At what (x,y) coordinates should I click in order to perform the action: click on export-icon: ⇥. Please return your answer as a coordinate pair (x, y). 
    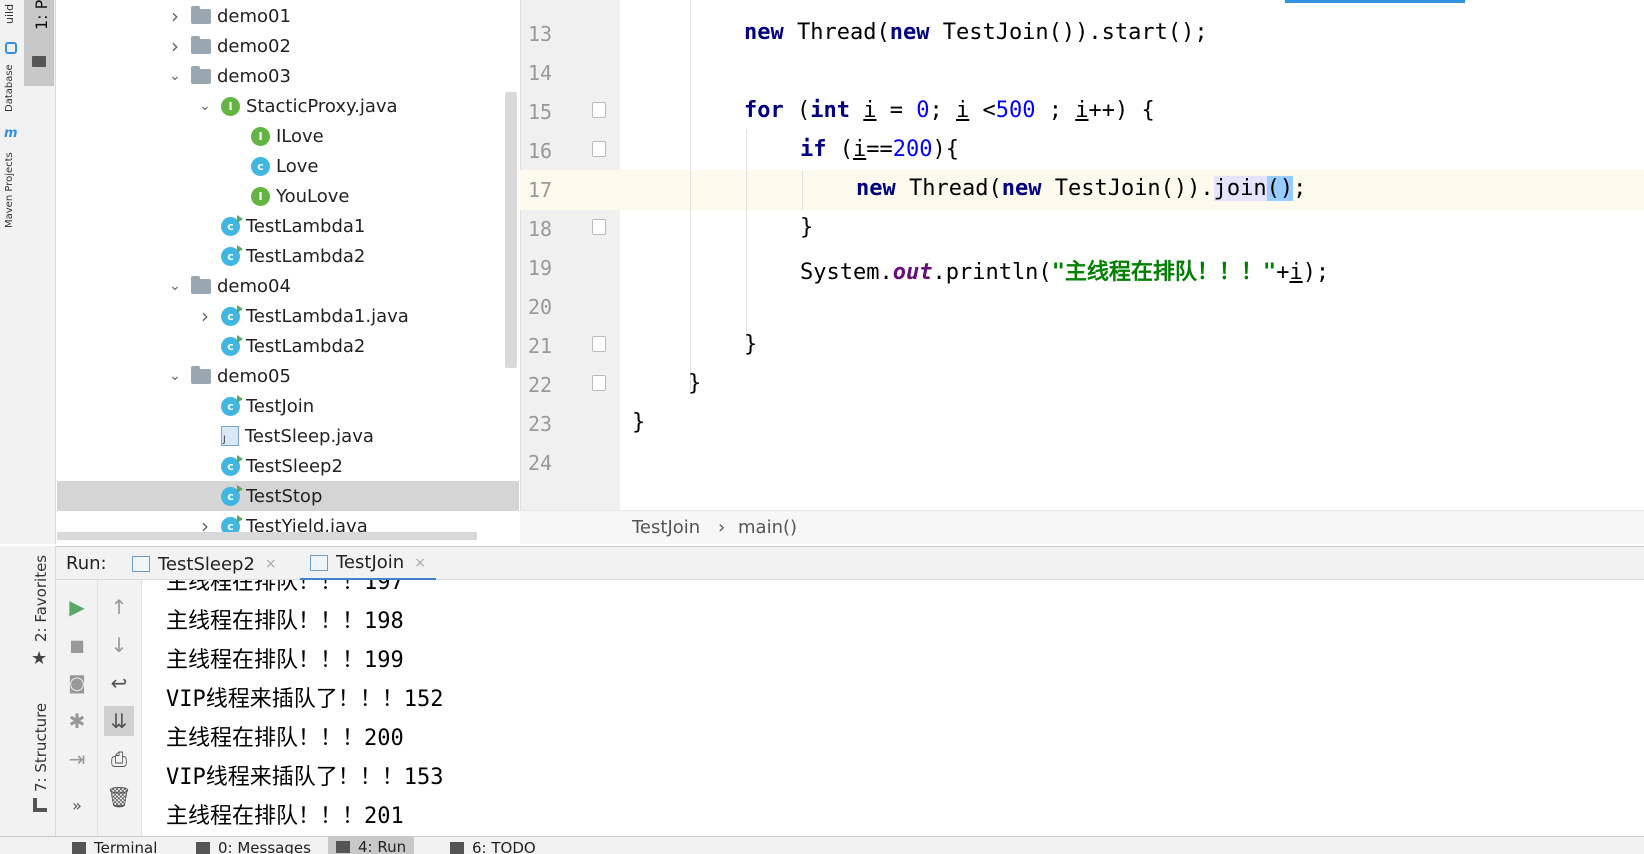
    Looking at the image, I should click on (77, 759).